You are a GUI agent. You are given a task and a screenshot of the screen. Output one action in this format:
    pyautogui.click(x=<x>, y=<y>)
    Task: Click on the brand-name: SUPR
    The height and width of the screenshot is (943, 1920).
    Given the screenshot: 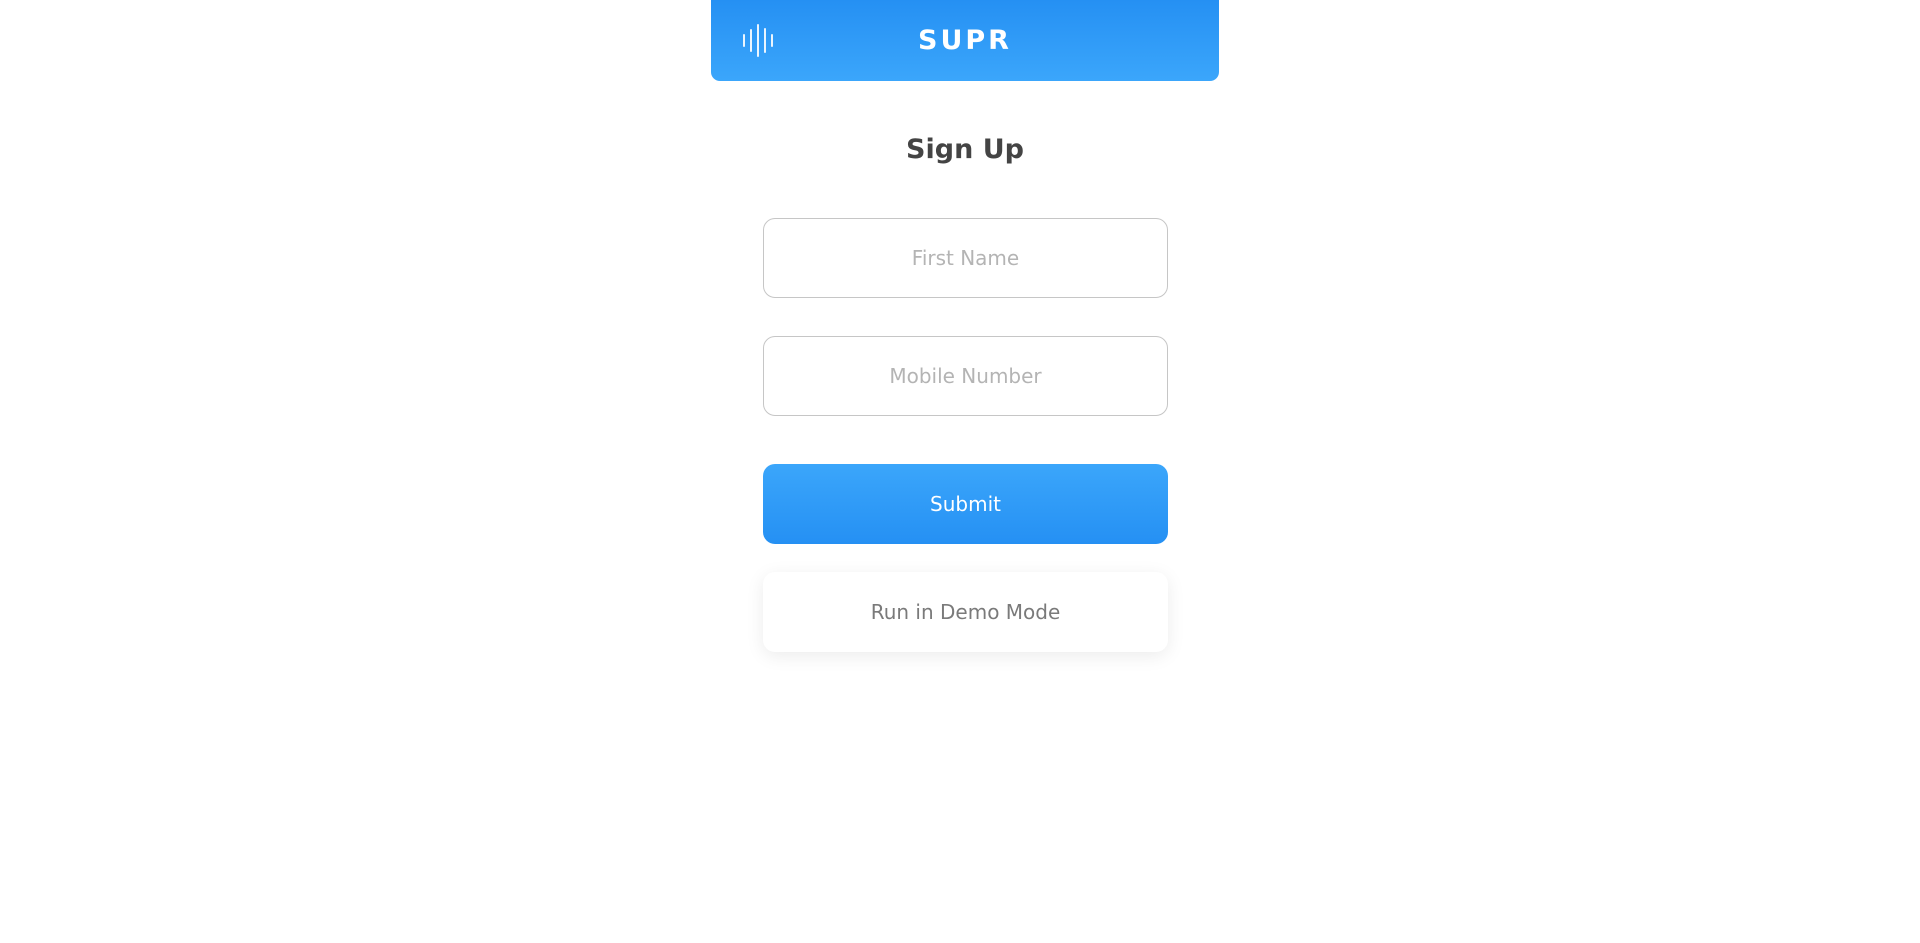 What is the action you would take?
    pyautogui.click(x=965, y=40)
    